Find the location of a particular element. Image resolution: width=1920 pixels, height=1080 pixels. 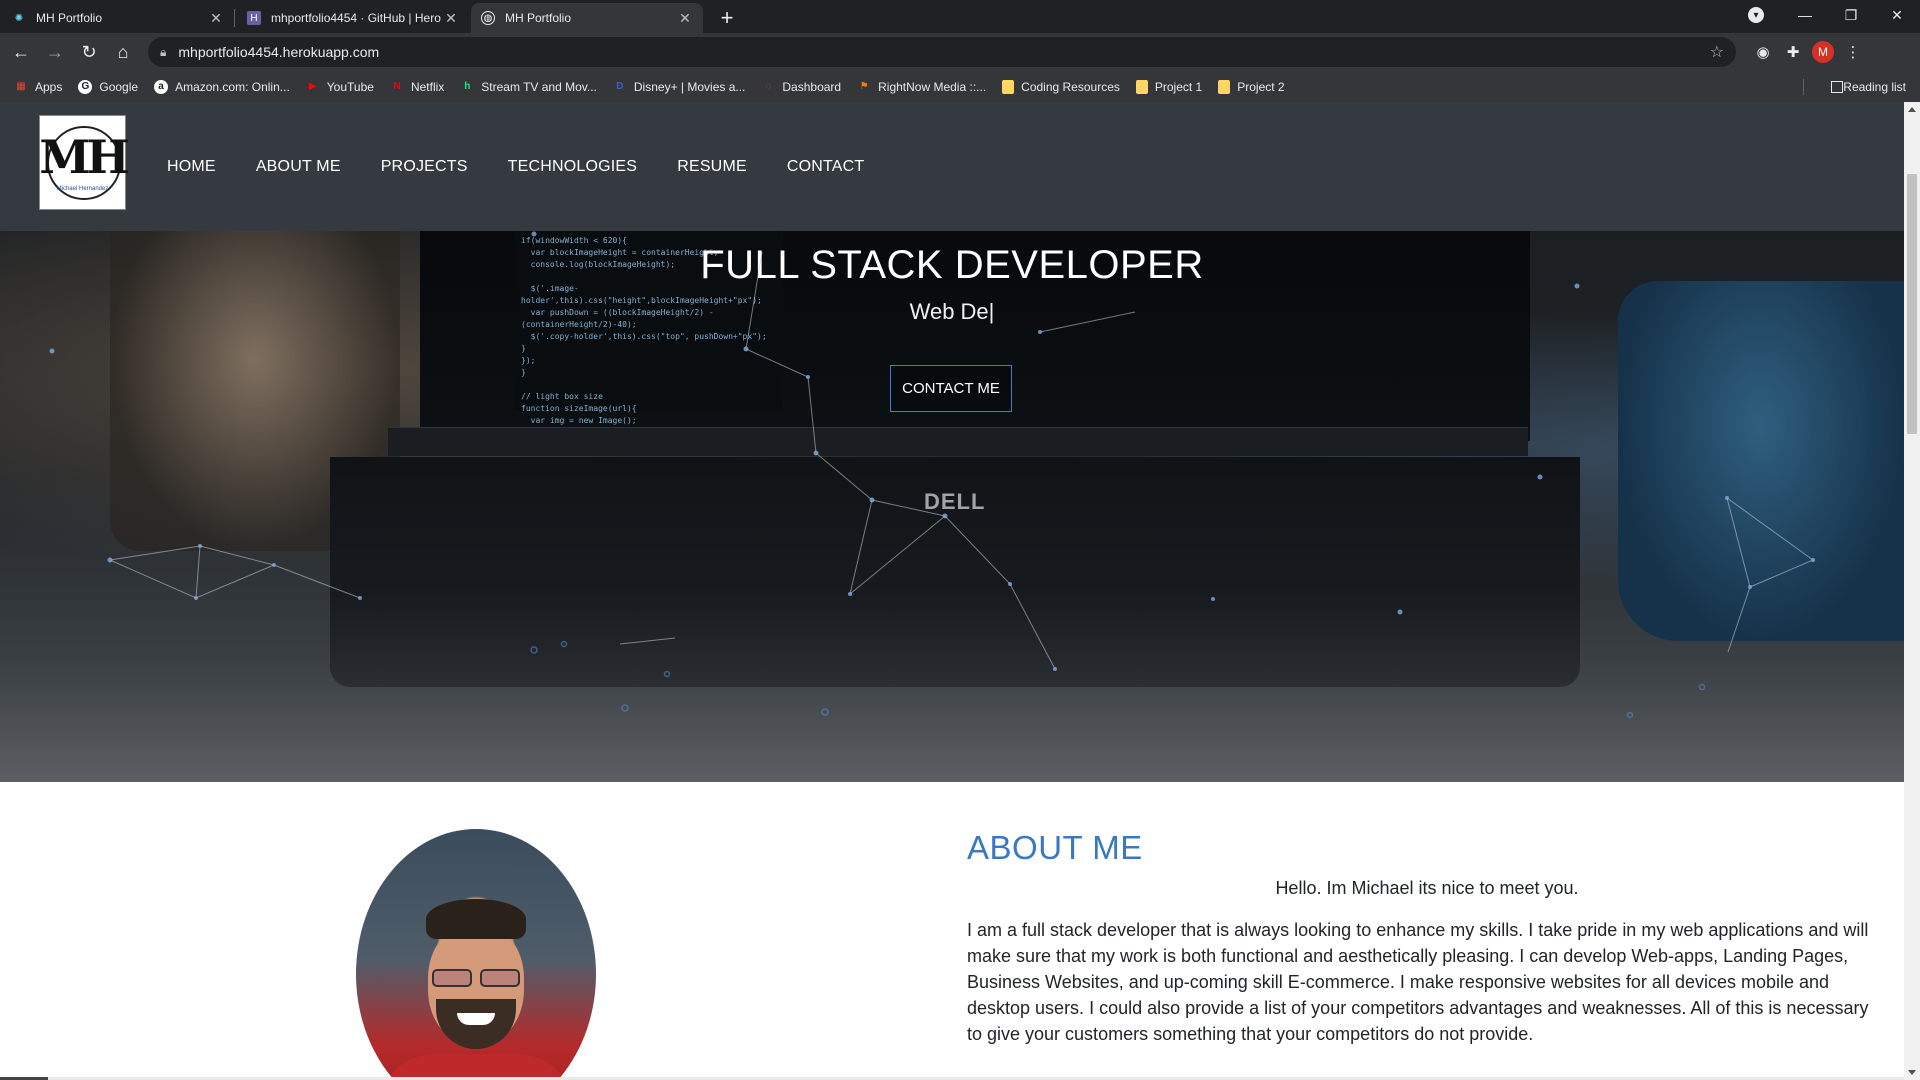

reading-list-button: Reading list is located at coordinates (1868, 86).